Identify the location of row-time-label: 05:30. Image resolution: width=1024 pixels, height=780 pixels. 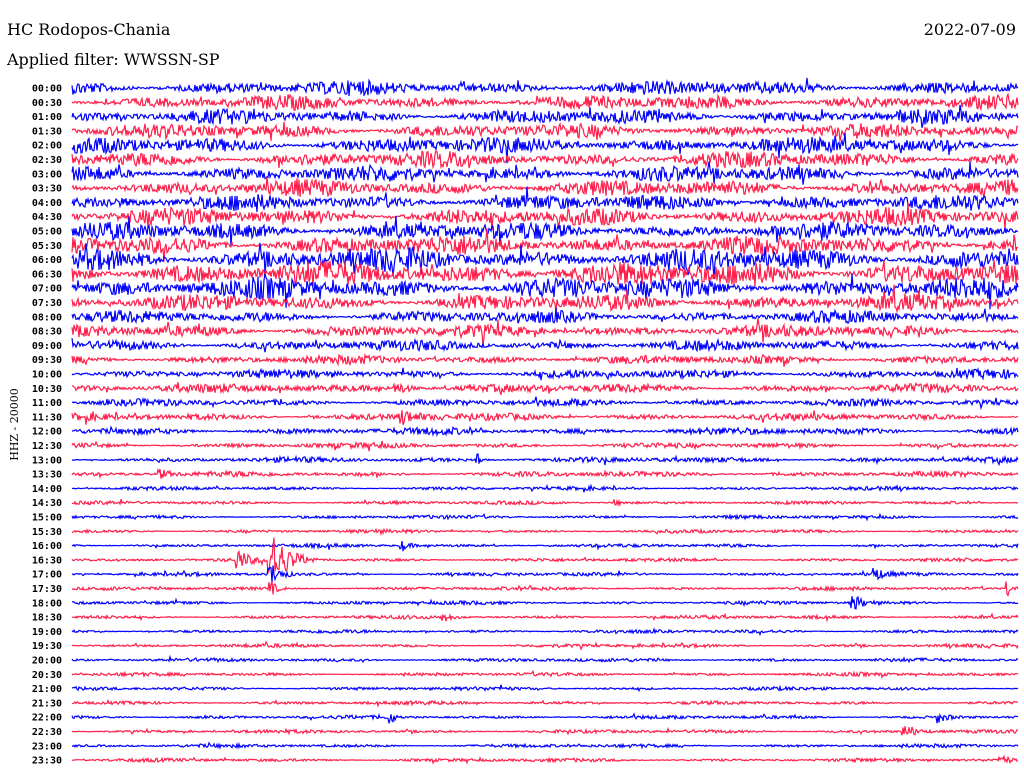
(47, 246).